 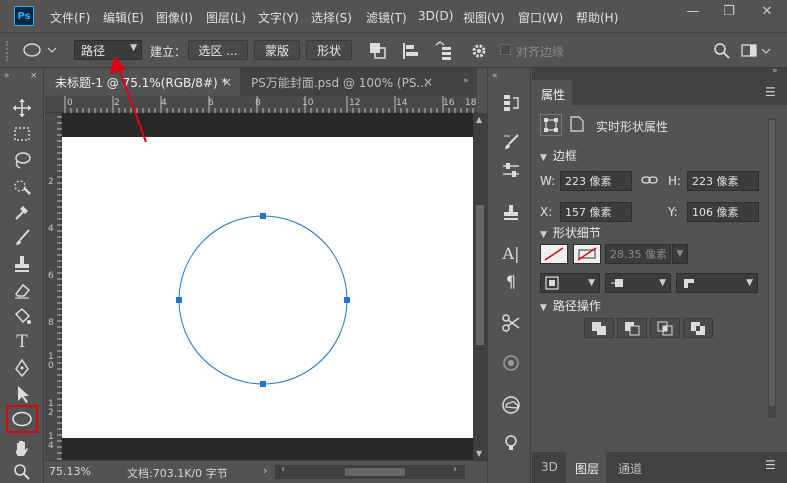 I want to click on pen-tool-icon, so click(x=22, y=368).